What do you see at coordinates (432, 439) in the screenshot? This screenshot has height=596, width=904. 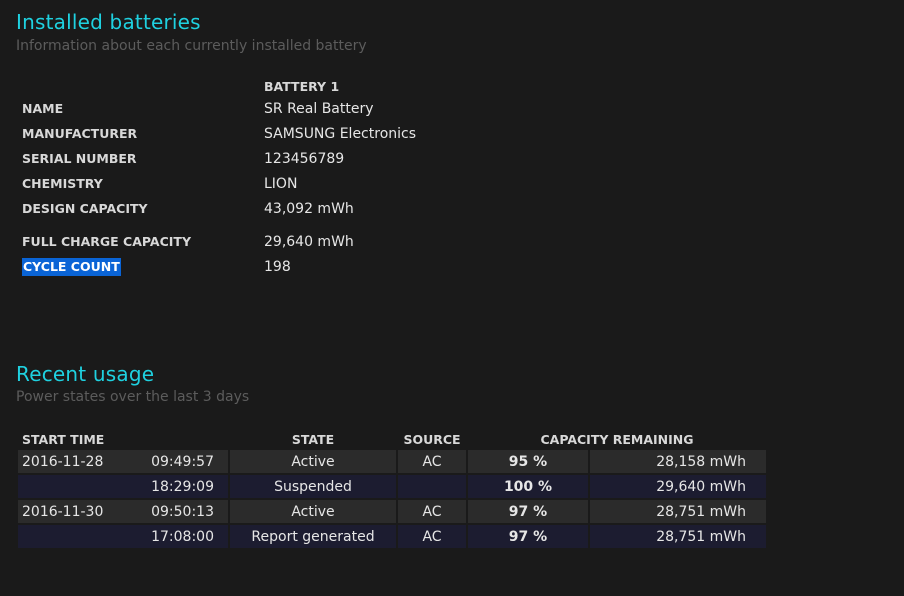 I see `header-source: SOURCE` at bounding box center [432, 439].